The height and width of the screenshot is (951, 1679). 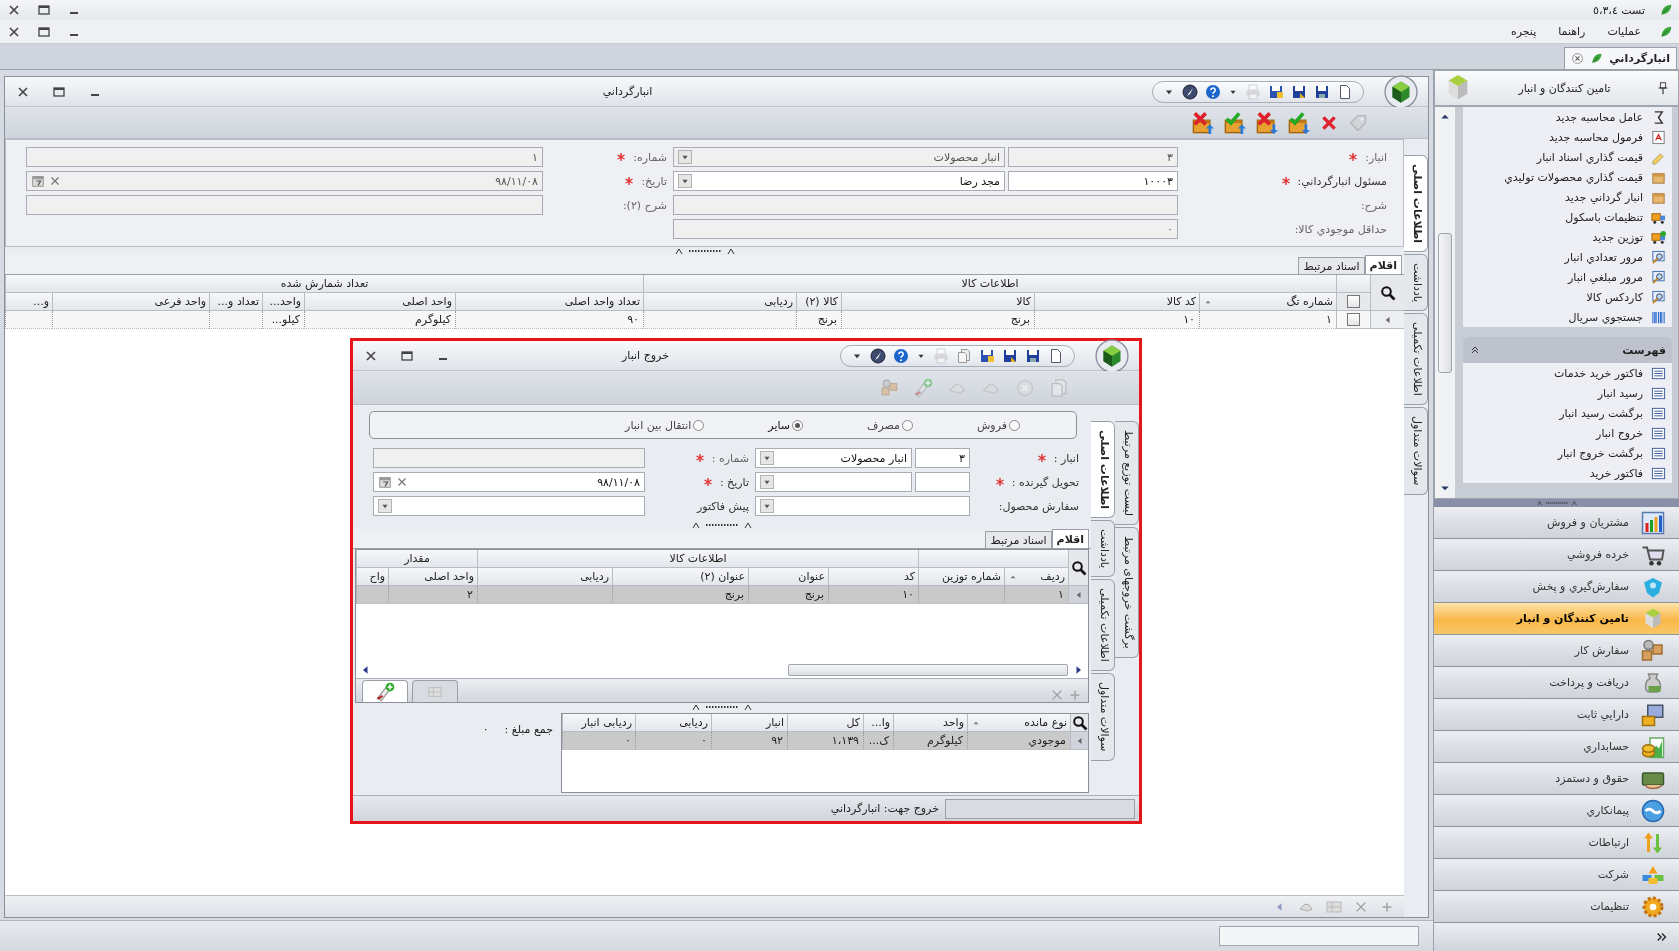 I want to click on add-row-button, so click(x=385, y=691).